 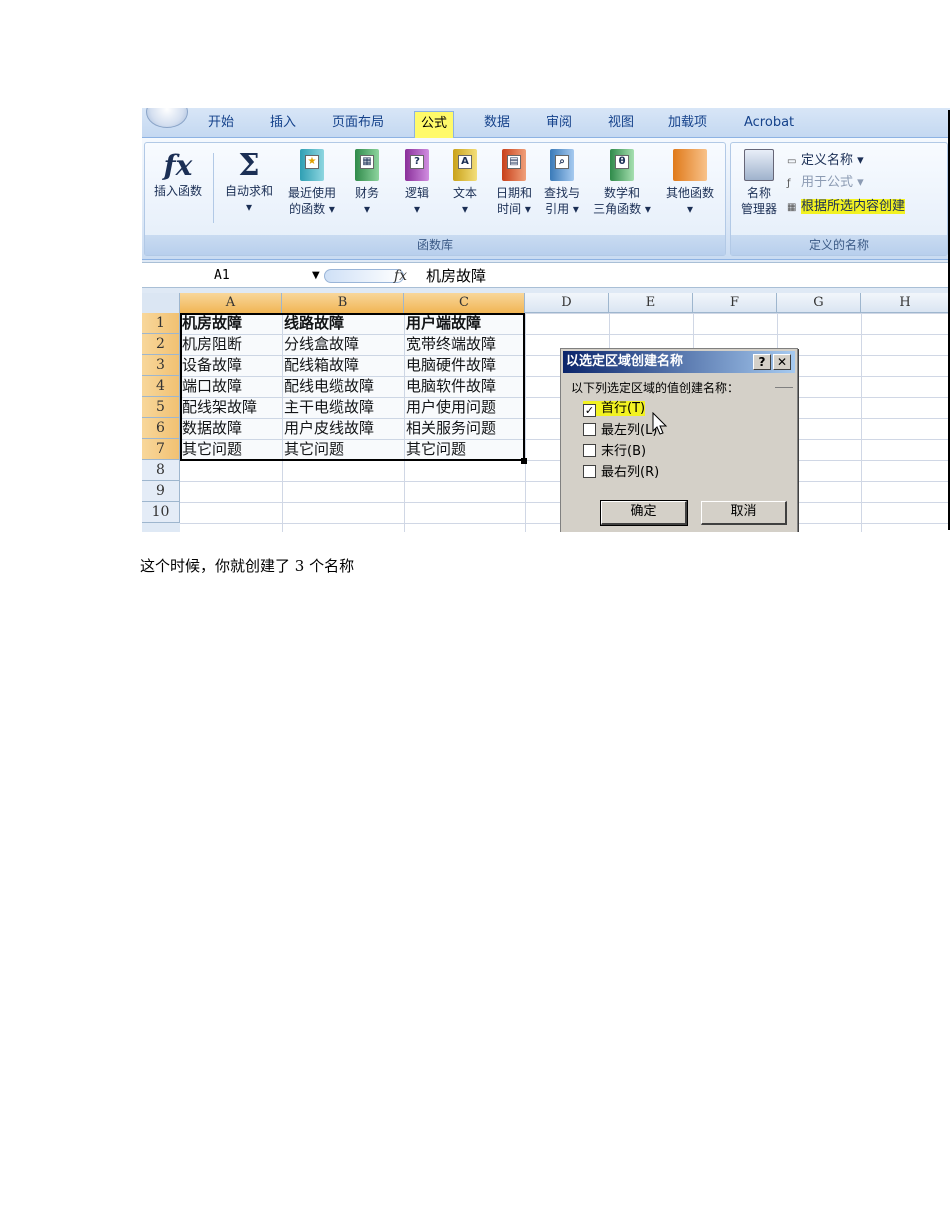 What do you see at coordinates (343, 303) in the screenshot?
I see `col-header-b: B` at bounding box center [343, 303].